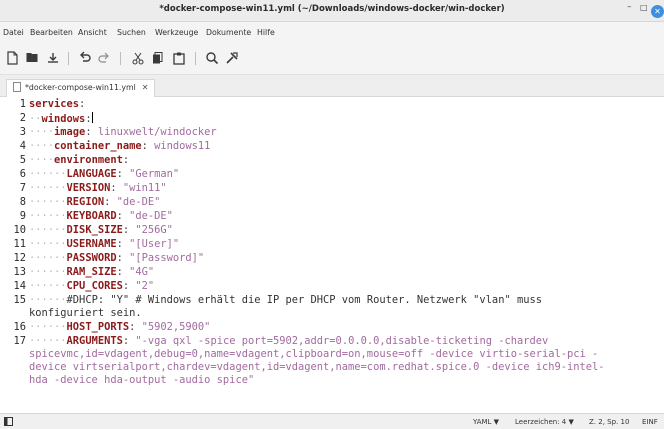 This screenshot has width=664, height=429. What do you see at coordinates (22, 118) in the screenshot?
I see `line-number: 2` at bounding box center [22, 118].